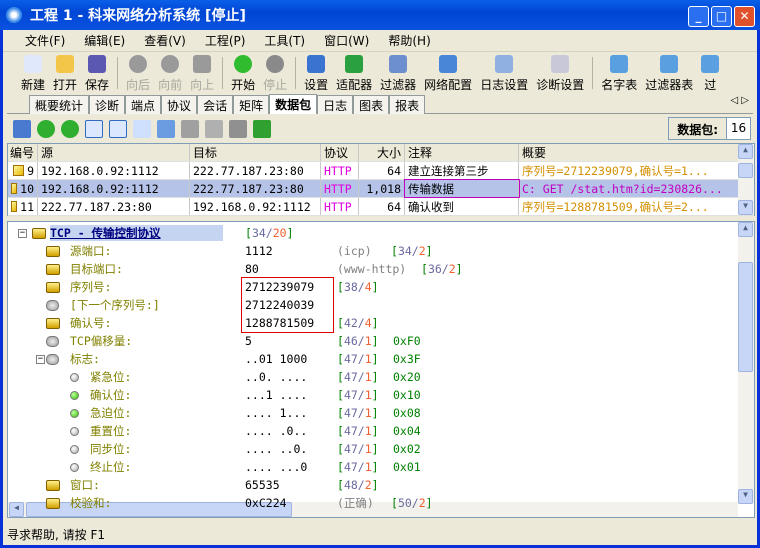  Describe the element at coordinates (354, 74) in the screenshot. I see `toolbar-button: 适配器` at that location.